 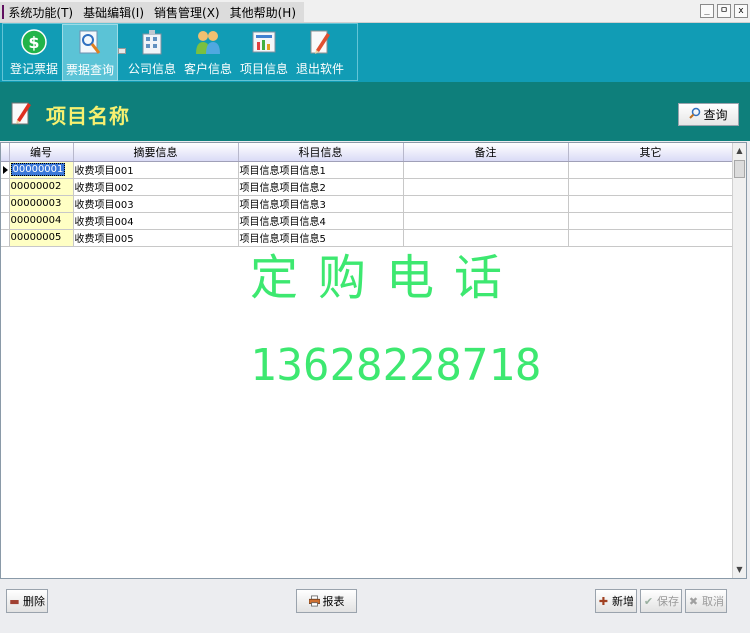 I want to click on query-button: 查询, so click(x=708, y=114).